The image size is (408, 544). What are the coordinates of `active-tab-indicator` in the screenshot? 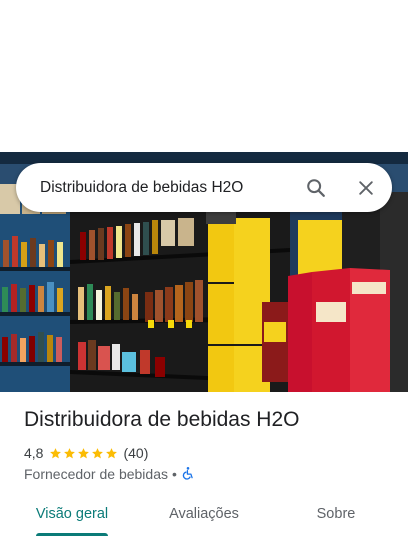 It's located at (72, 534).